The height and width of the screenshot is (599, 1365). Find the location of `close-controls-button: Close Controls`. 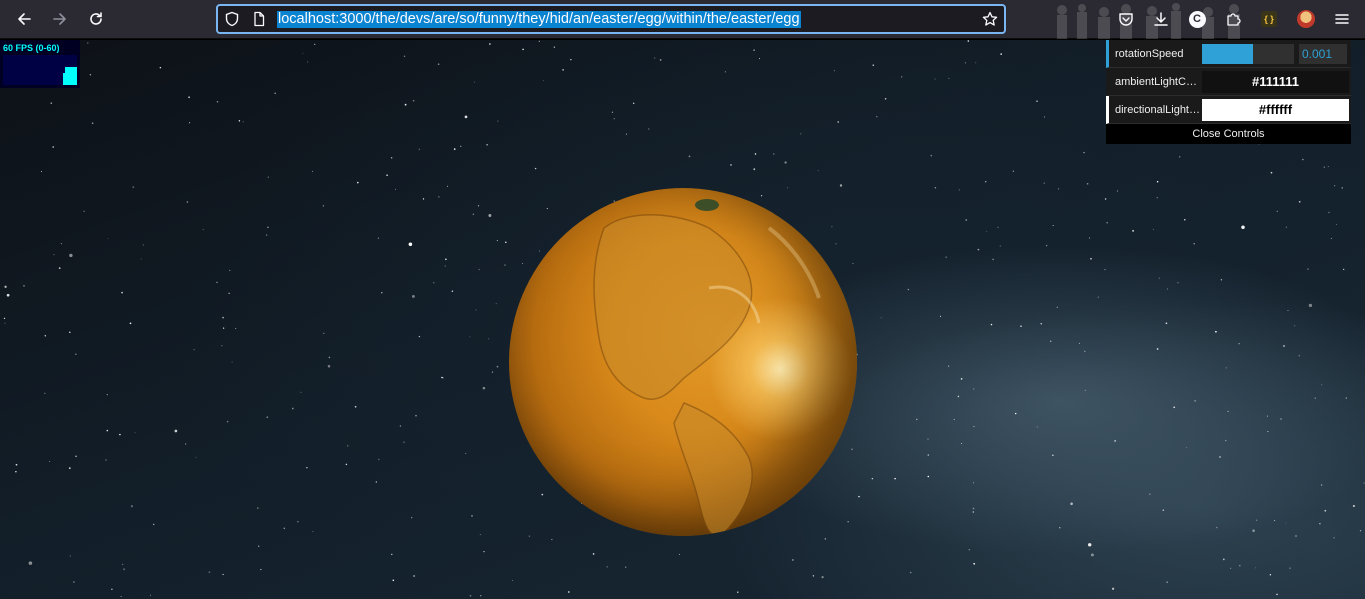

close-controls-button: Close Controls is located at coordinates (1228, 134).